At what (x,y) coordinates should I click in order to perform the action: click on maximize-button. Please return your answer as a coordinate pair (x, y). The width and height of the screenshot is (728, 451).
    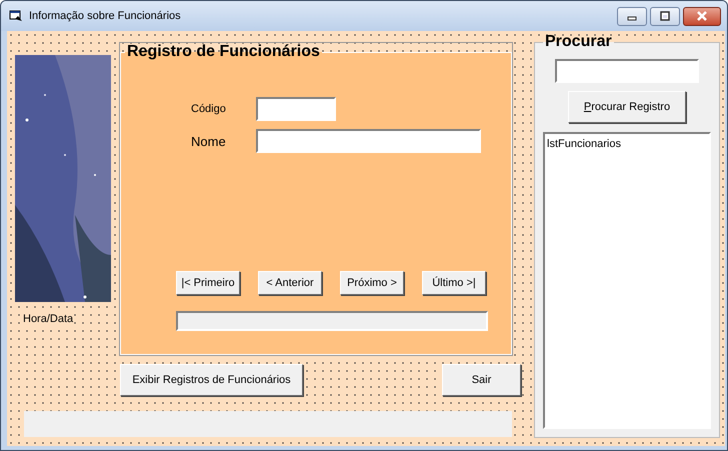
    Looking at the image, I should click on (665, 16).